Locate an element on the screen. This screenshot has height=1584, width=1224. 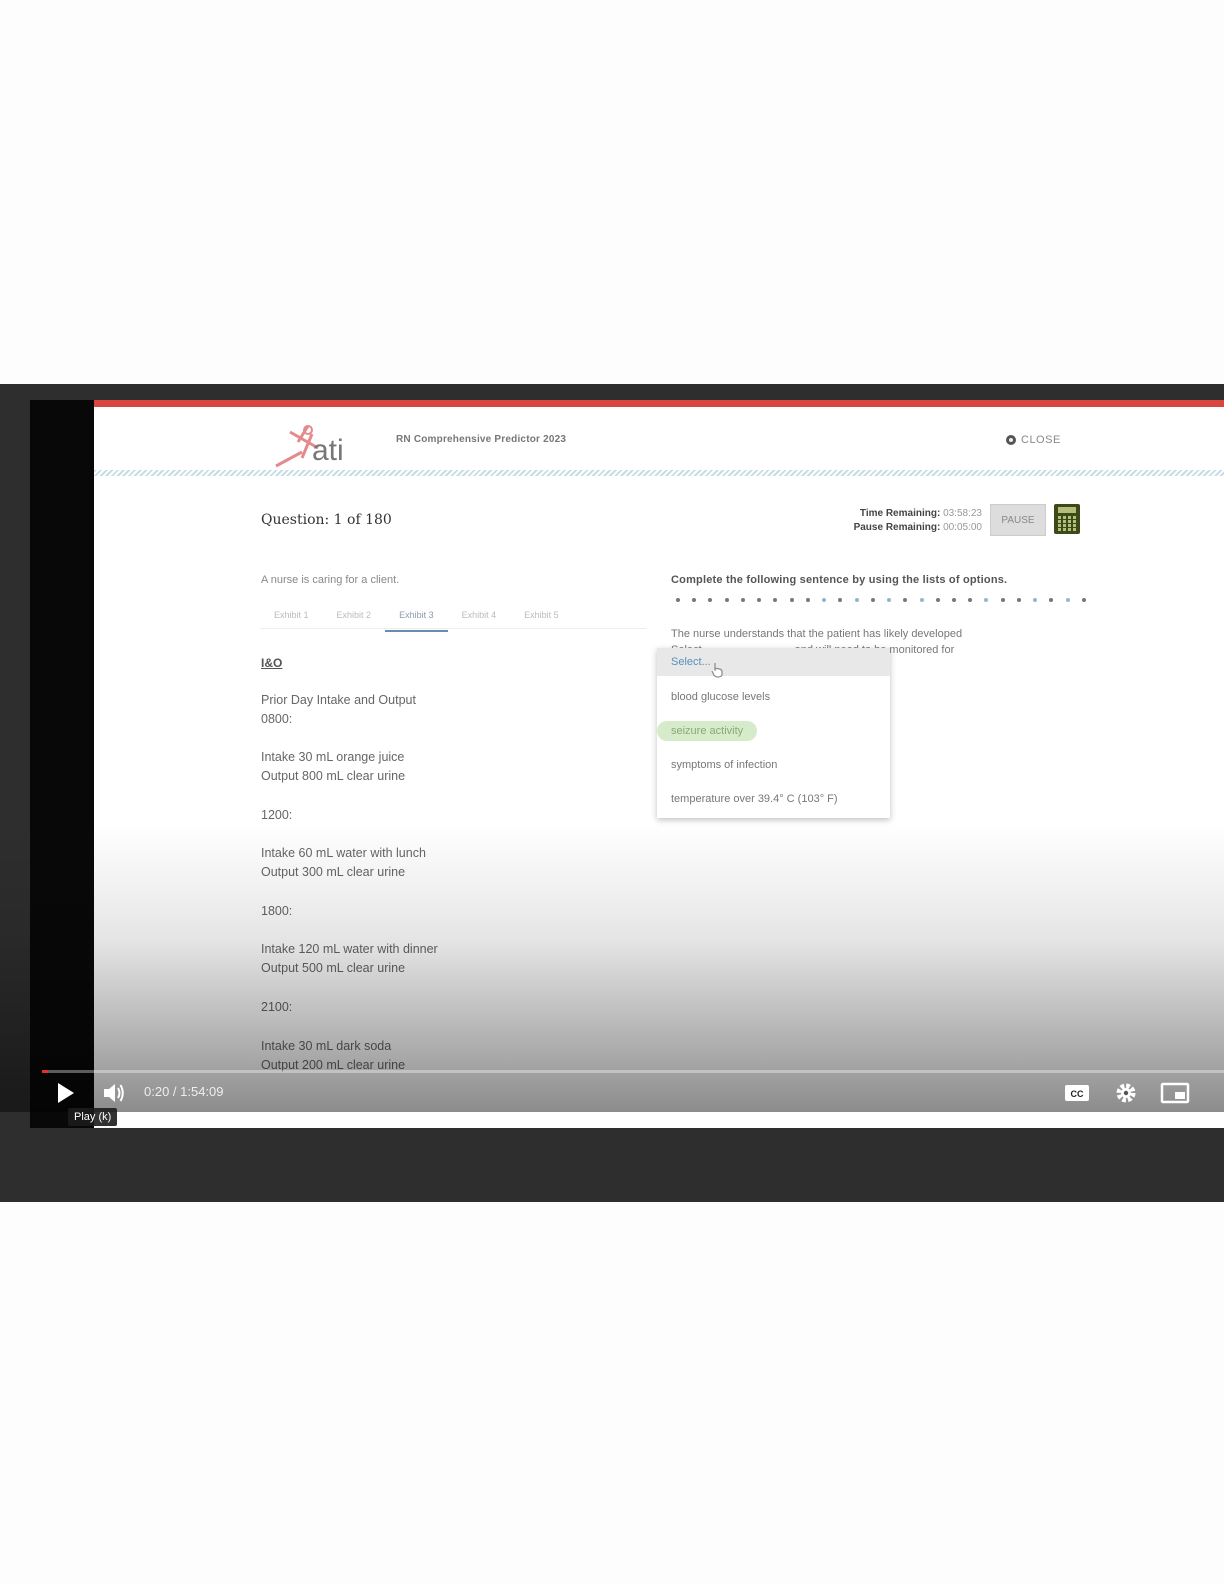
io-line: Output 500 mL clear urine is located at coordinates (333, 968).